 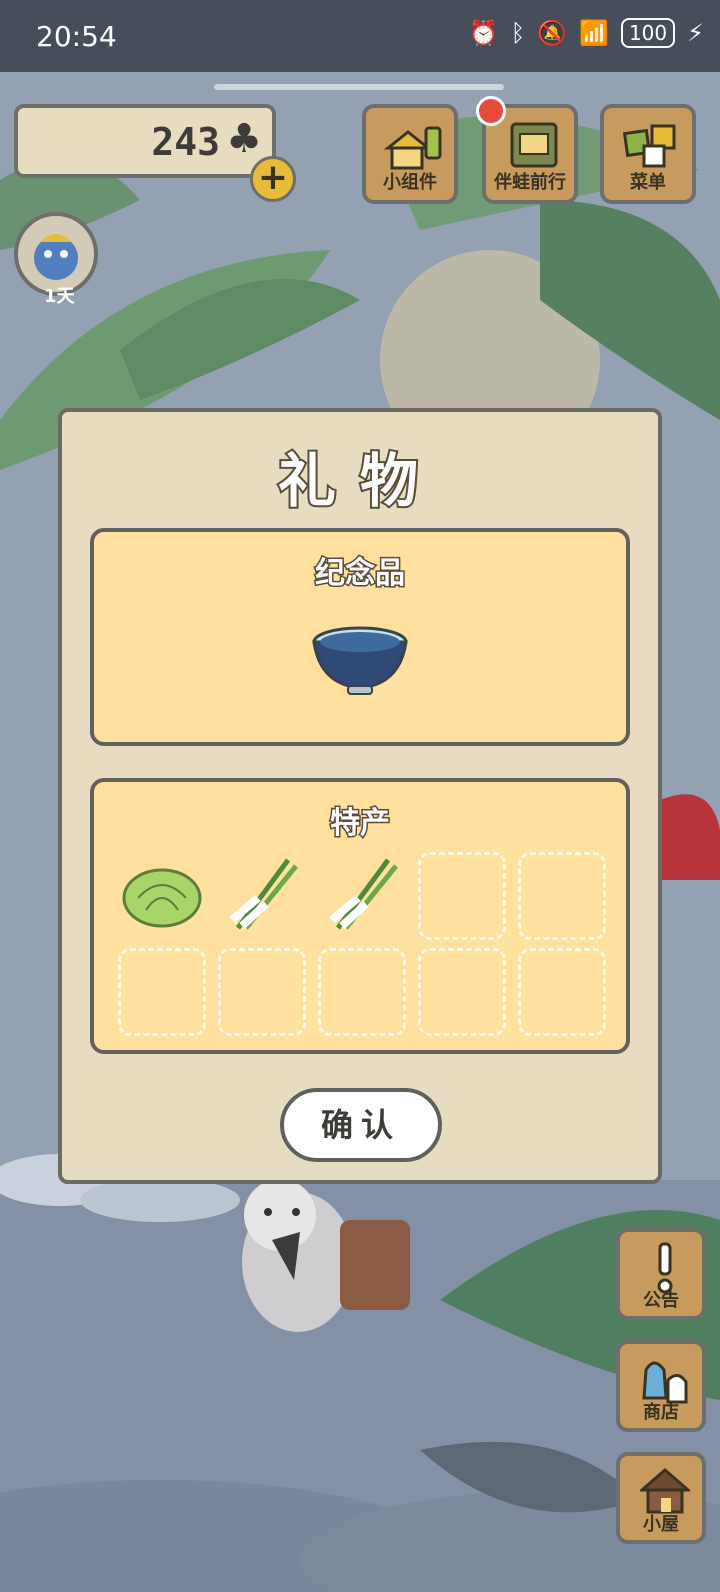 I want to click on notification-dot, so click(x=491, y=111).